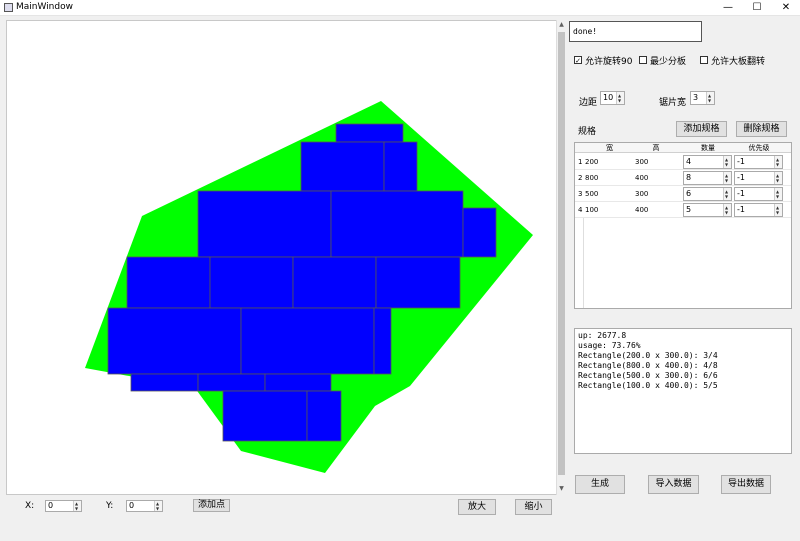 This screenshot has width=800, height=541. What do you see at coordinates (689, 209) in the screenshot?
I see `row-quantity-value: 5` at bounding box center [689, 209].